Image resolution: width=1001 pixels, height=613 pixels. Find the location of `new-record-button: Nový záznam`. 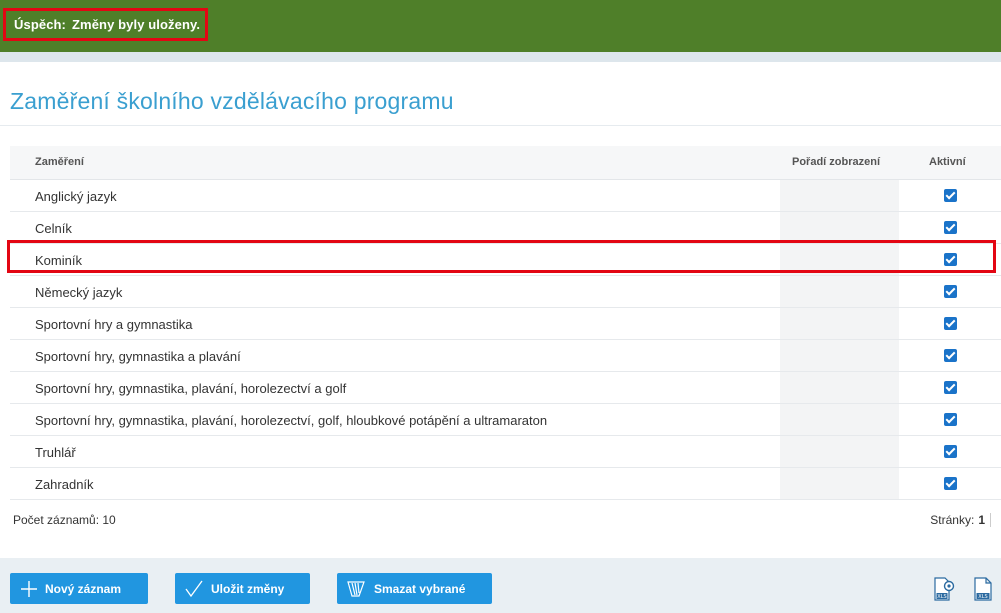

new-record-button: Nový záznam is located at coordinates (79, 588).